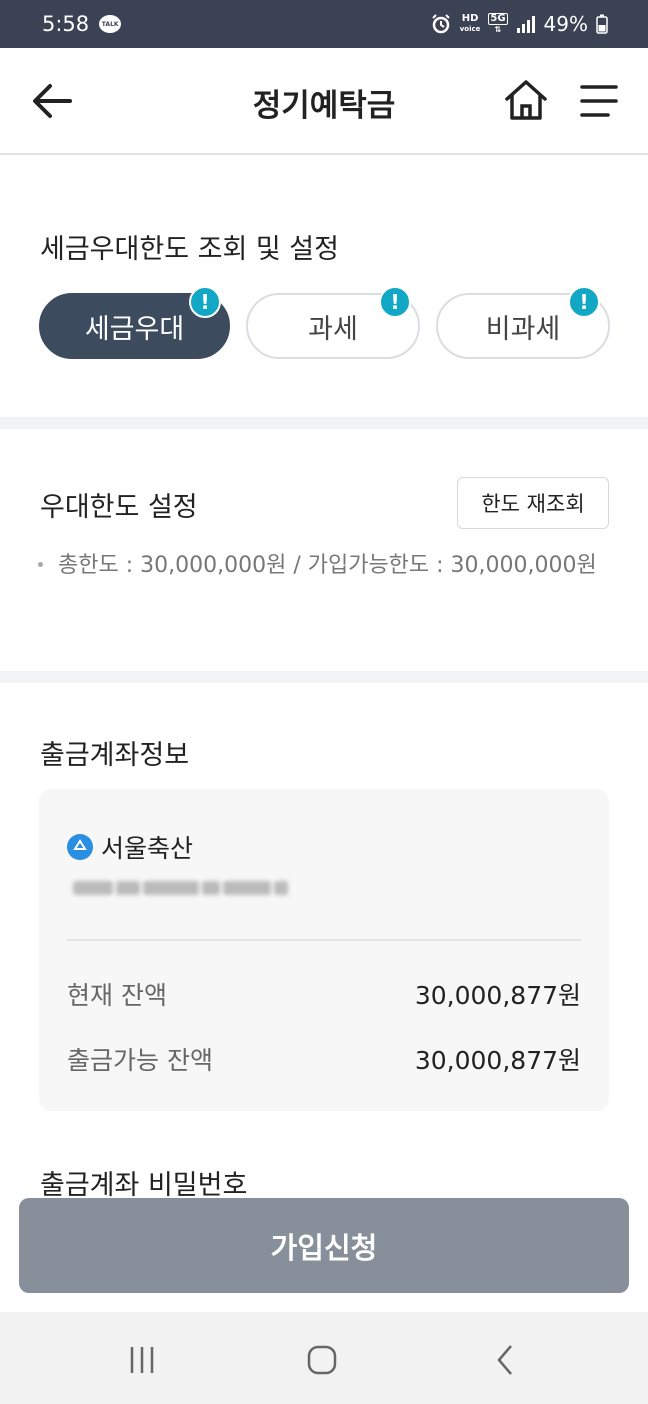  What do you see at coordinates (333, 329) in the screenshot?
I see `tax-option-label: 과세` at bounding box center [333, 329].